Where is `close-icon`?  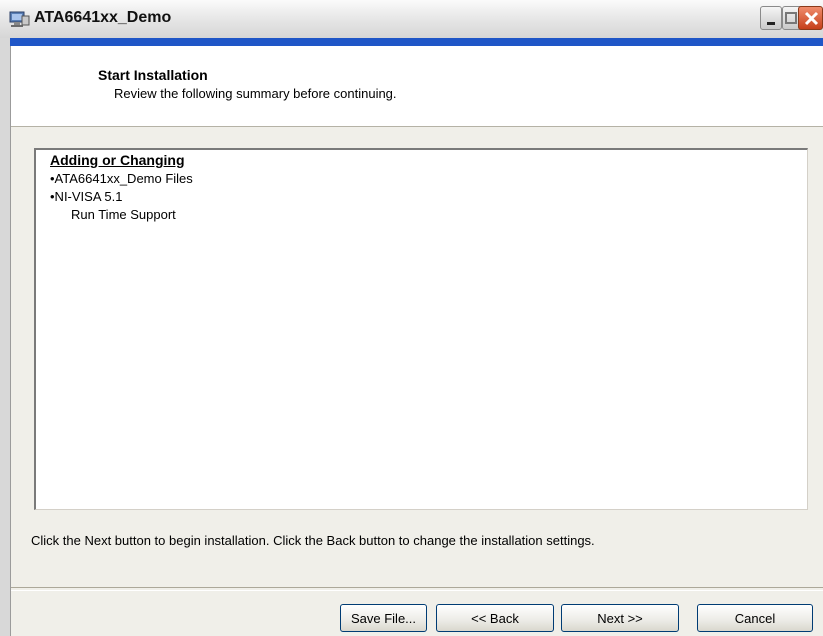
close-icon is located at coordinates (811, 18).